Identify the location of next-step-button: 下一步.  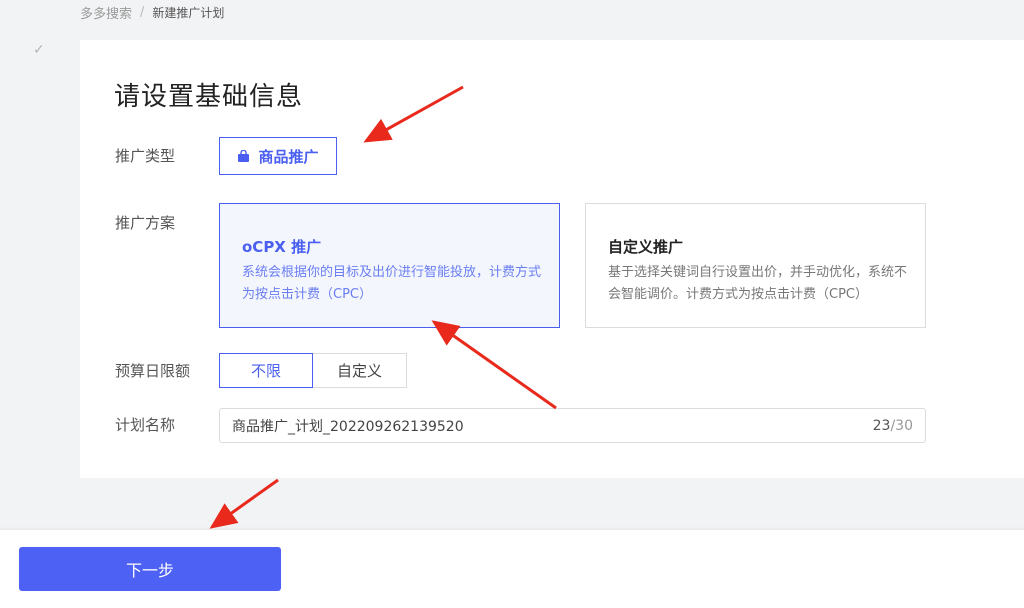
(150, 569).